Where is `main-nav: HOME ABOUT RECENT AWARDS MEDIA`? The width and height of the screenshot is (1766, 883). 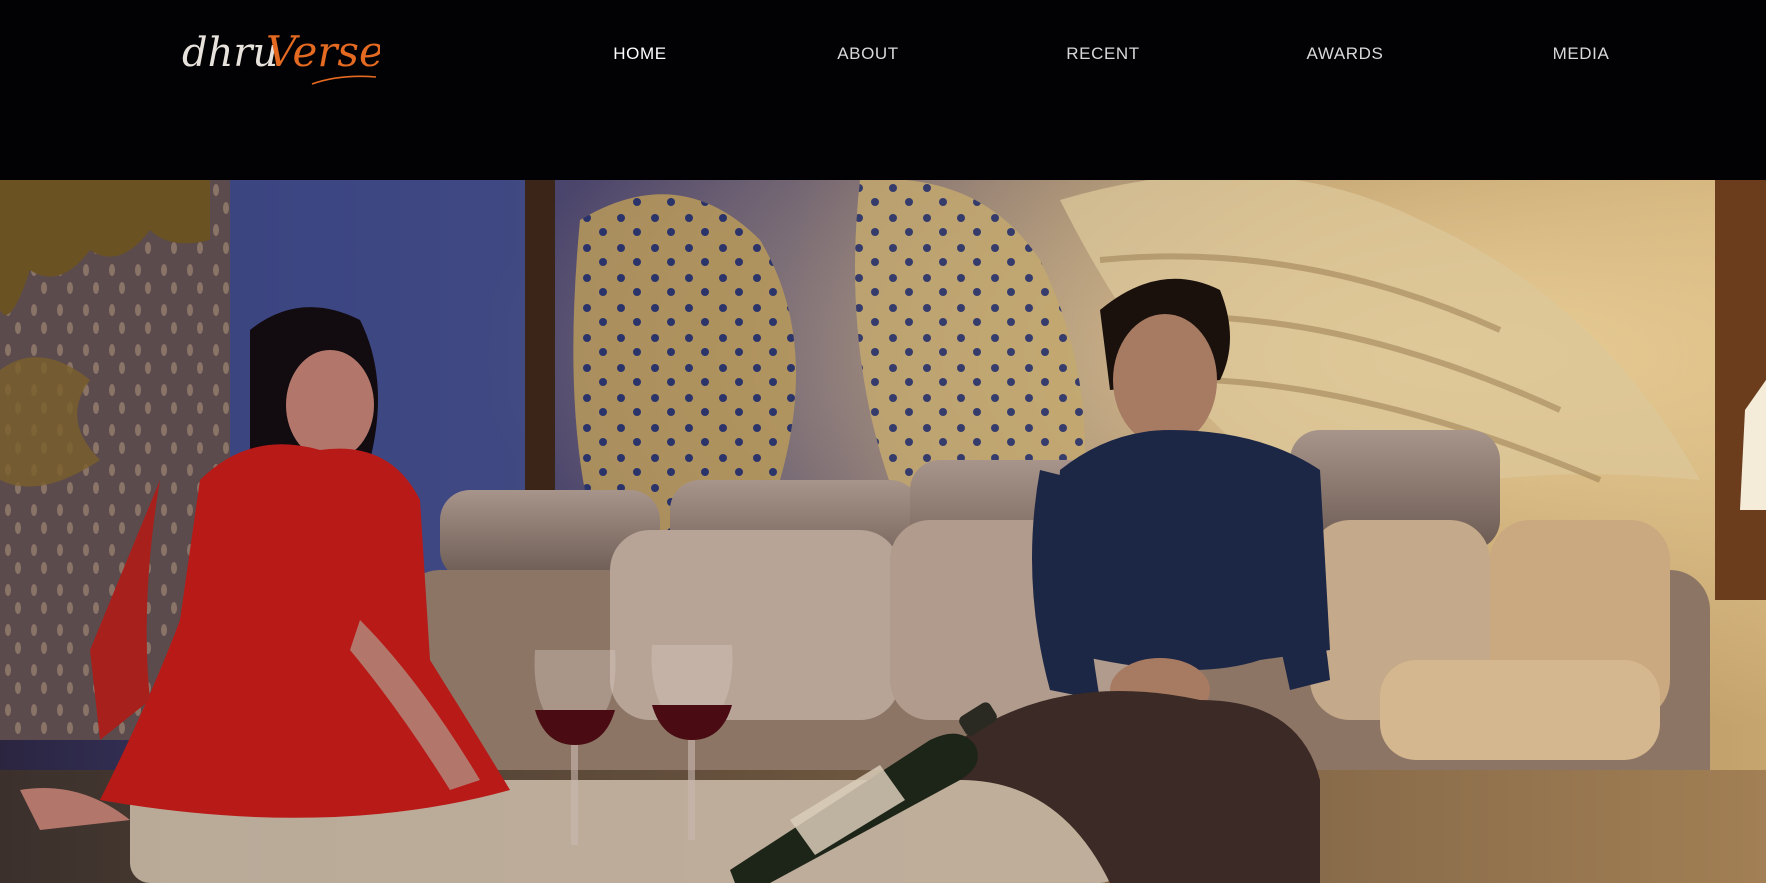
main-nav: HOME ABOUT RECENT AWARDS MEDIA is located at coordinates (883, 55).